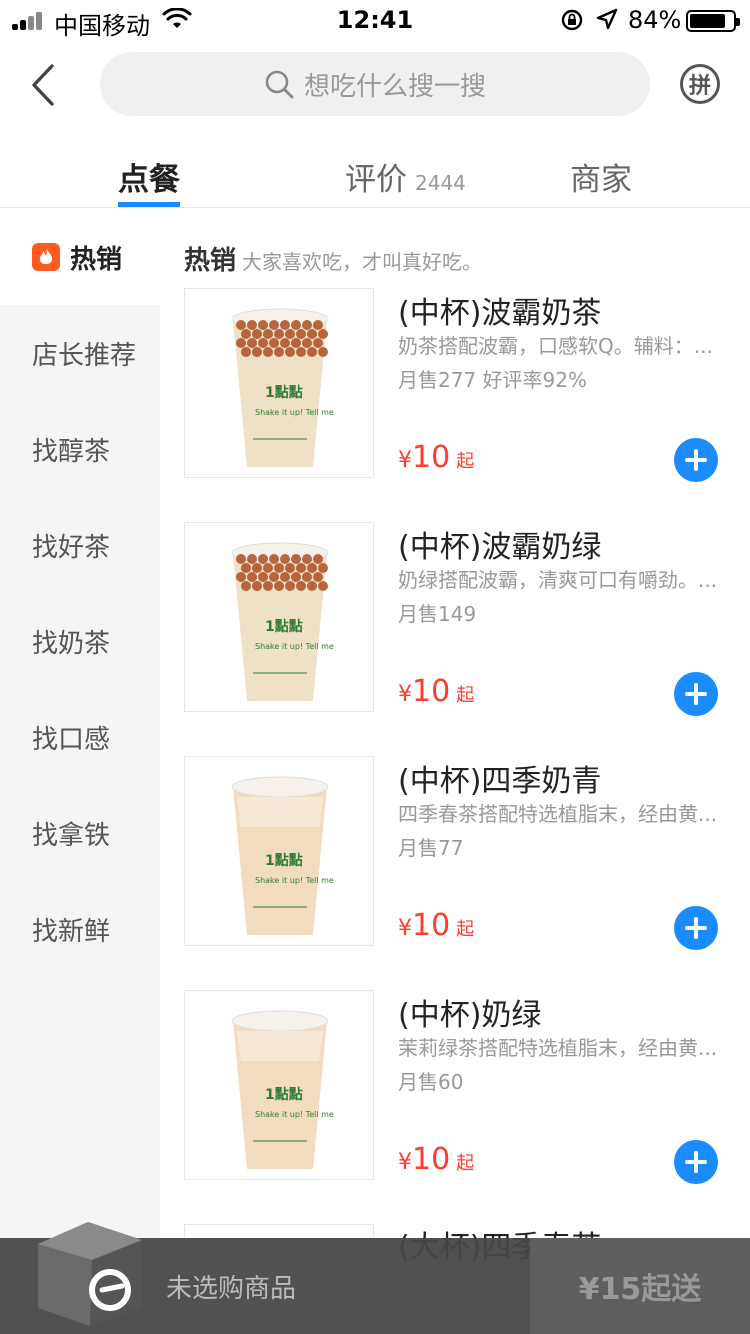 Image resolution: width=750 pixels, height=1334 pixels. Describe the element at coordinates (376, 180) in the screenshot. I see `tab-reviews-label: 评价` at that location.